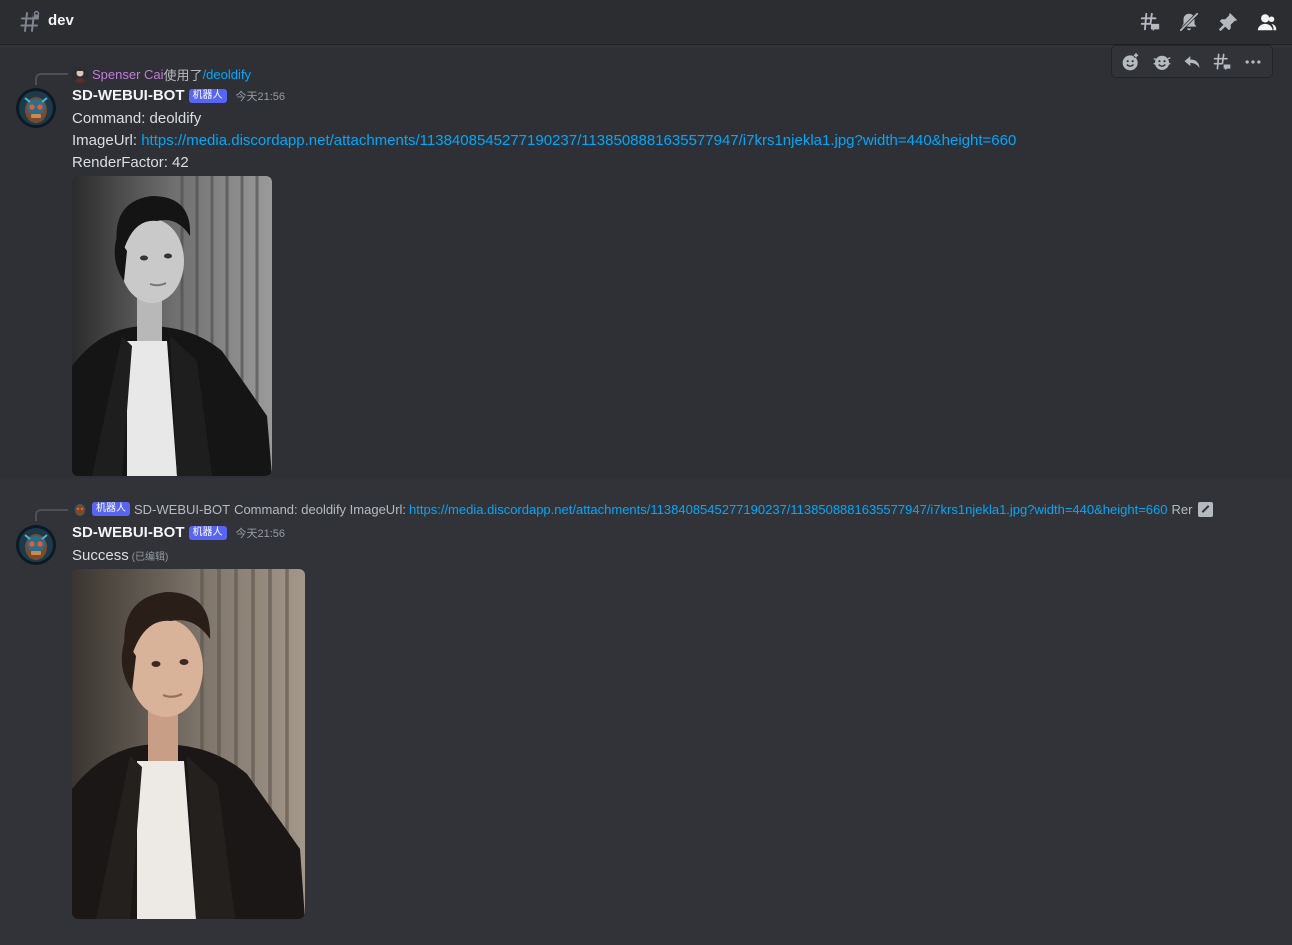  What do you see at coordinates (111, 509) in the screenshot?
I see `reply-bot-tag: 机器人` at bounding box center [111, 509].